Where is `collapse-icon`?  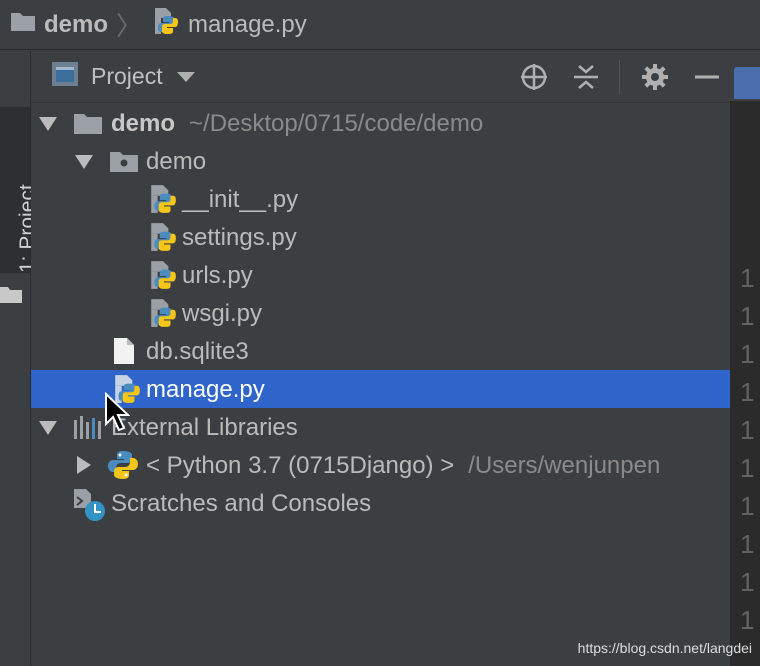 collapse-icon is located at coordinates (586, 77).